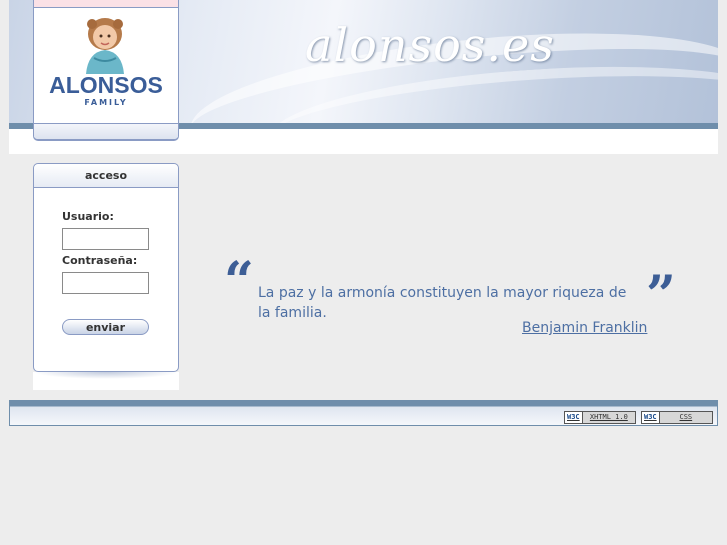 This screenshot has width=727, height=545. What do you see at coordinates (106, 176) in the screenshot?
I see `login-title: acceso` at bounding box center [106, 176].